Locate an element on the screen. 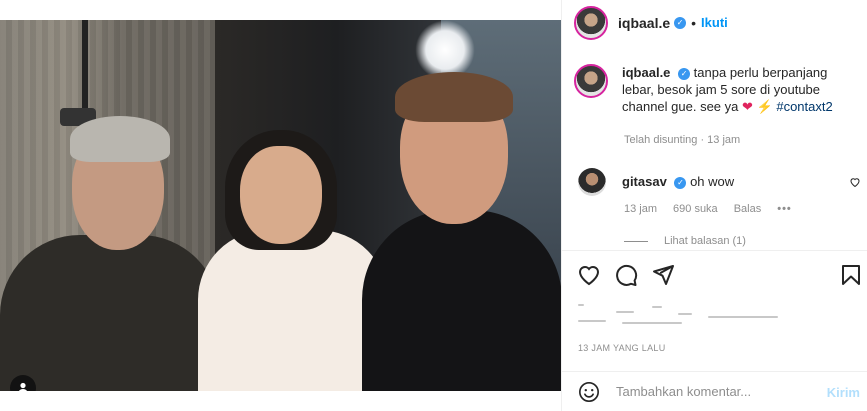  replies-line is located at coordinates (636, 241).